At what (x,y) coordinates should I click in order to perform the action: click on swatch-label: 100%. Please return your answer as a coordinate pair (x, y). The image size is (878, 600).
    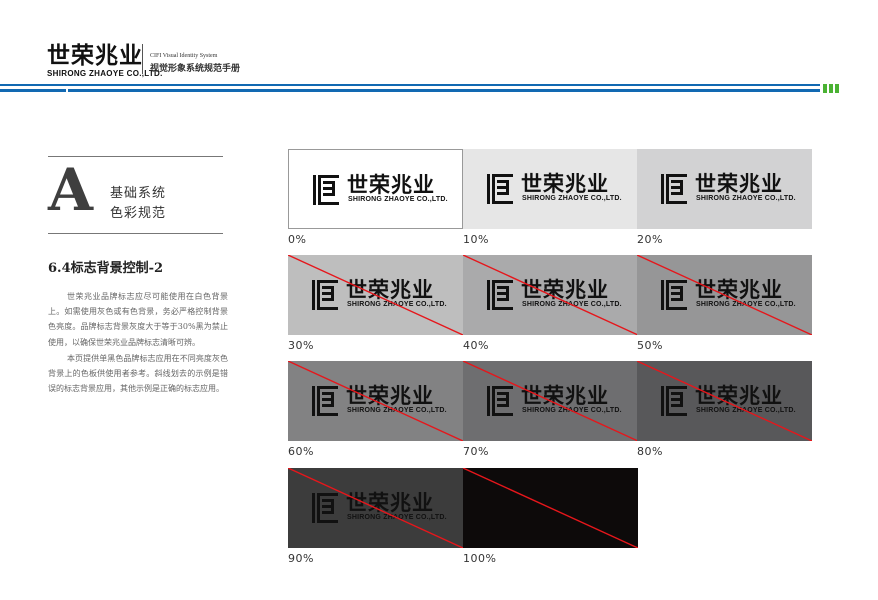
    Looking at the image, I should click on (480, 558).